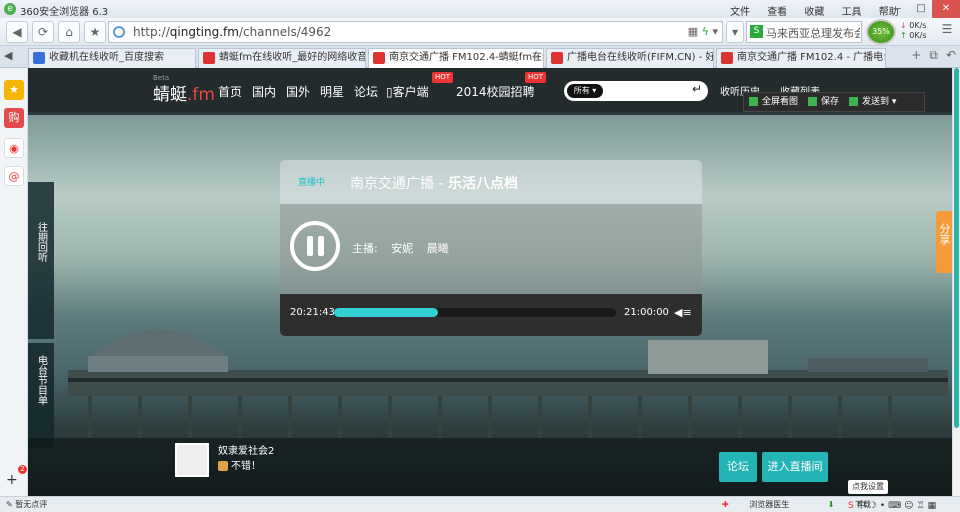 Image resolution: width=960 pixels, height=512 pixels. What do you see at coordinates (490, 467) in the screenshot?
I see `comment-bar: 奴隶爱社会2 不错！ 论坛 进入直播间 点我设置` at bounding box center [490, 467].